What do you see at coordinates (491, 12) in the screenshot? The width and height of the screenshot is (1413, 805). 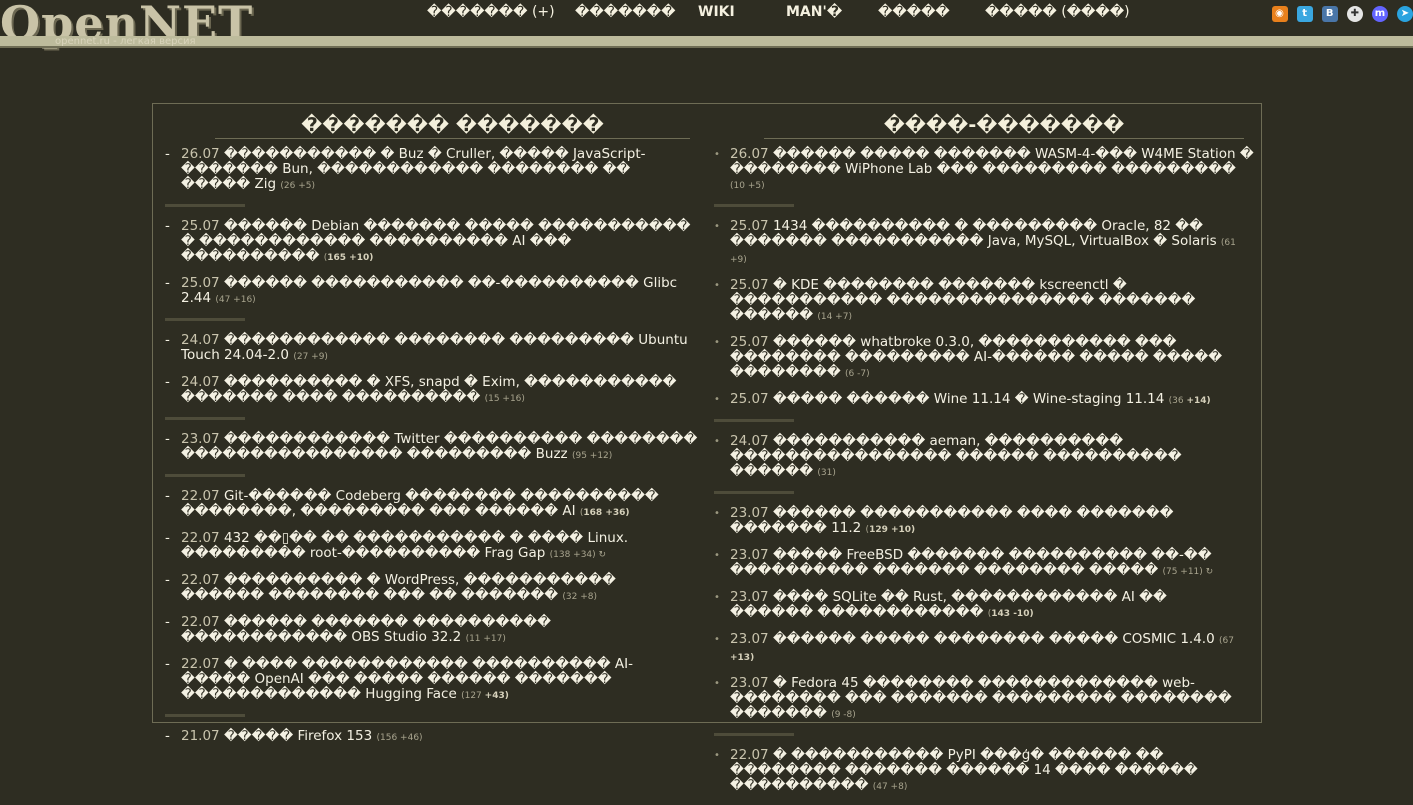 I see `nav-news: ������� (+)` at bounding box center [491, 12].